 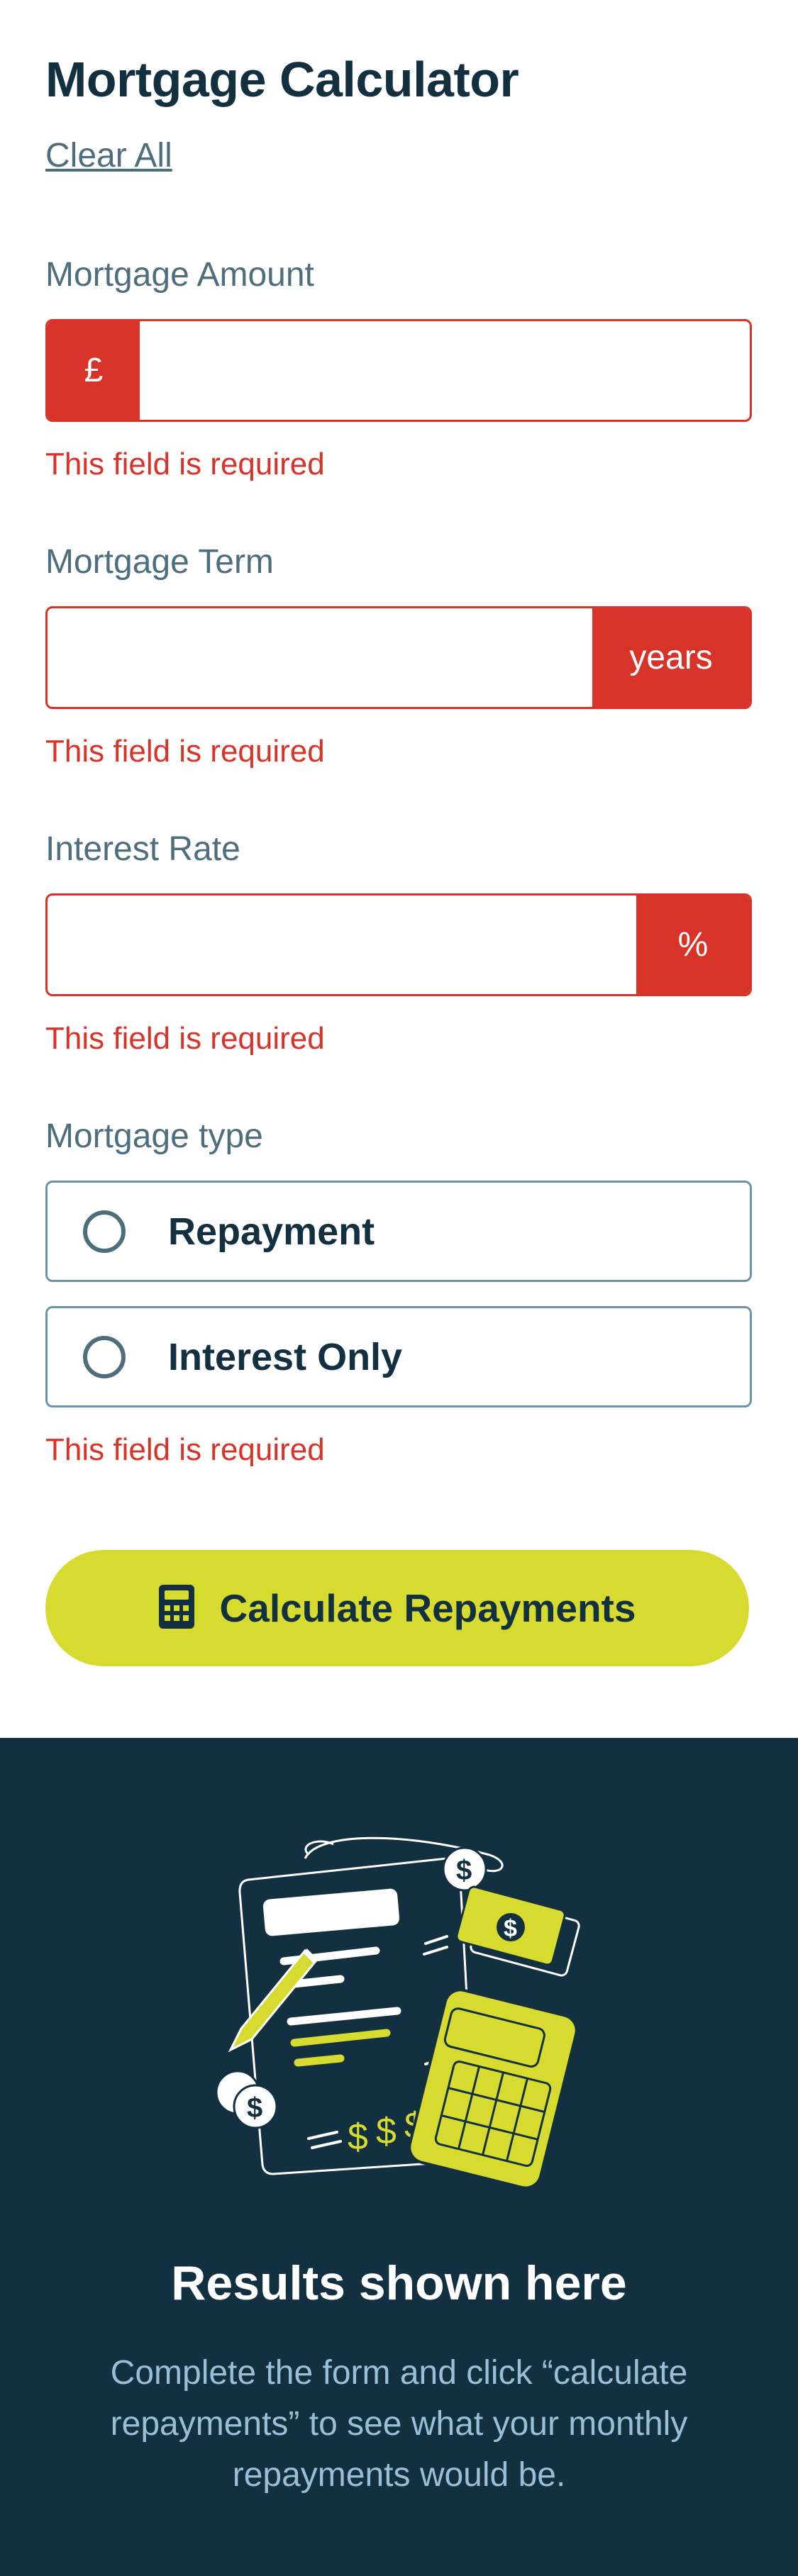 What do you see at coordinates (179, 275) in the screenshot?
I see `mortgage-amount-label: Mortgage Amount` at bounding box center [179, 275].